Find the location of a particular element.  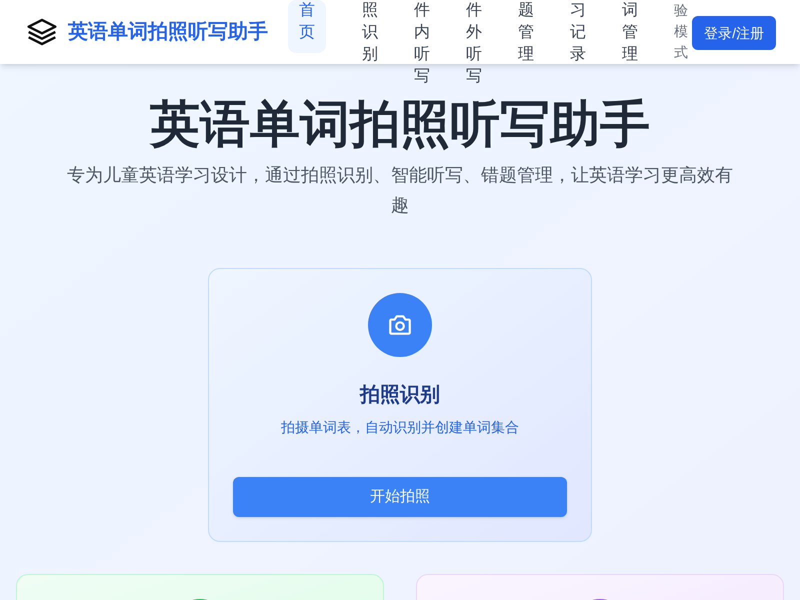

nav-link: 件外听写 is located at coordinates (474, 44).